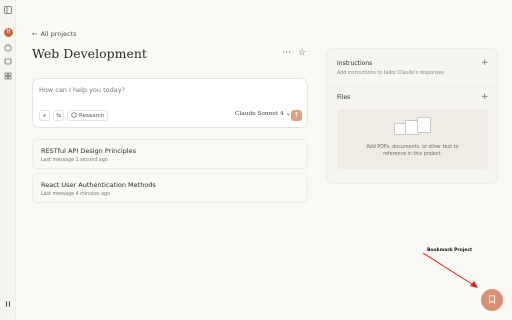 The width and height of the screenshot is (512, 320). What do you see at coordinates (286, 53) in the screenshot?
I see `more-options-icon: ⋯` at bounding box center [286, 53].